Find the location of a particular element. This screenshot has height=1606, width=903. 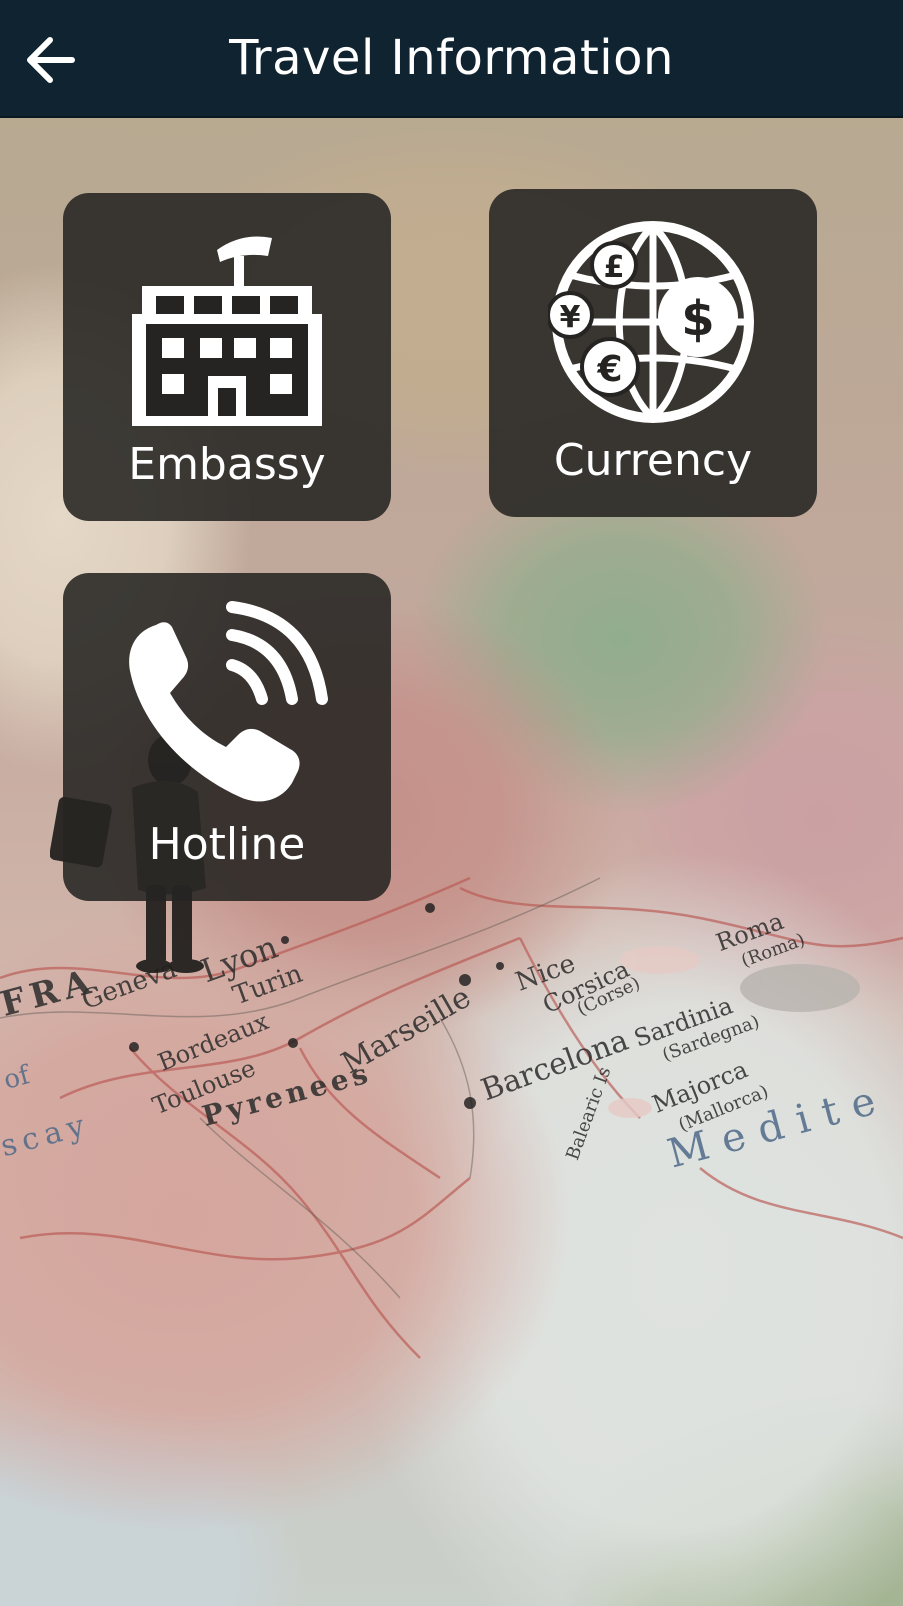

page-title: Travel Information is located at coordinates (451, 58).